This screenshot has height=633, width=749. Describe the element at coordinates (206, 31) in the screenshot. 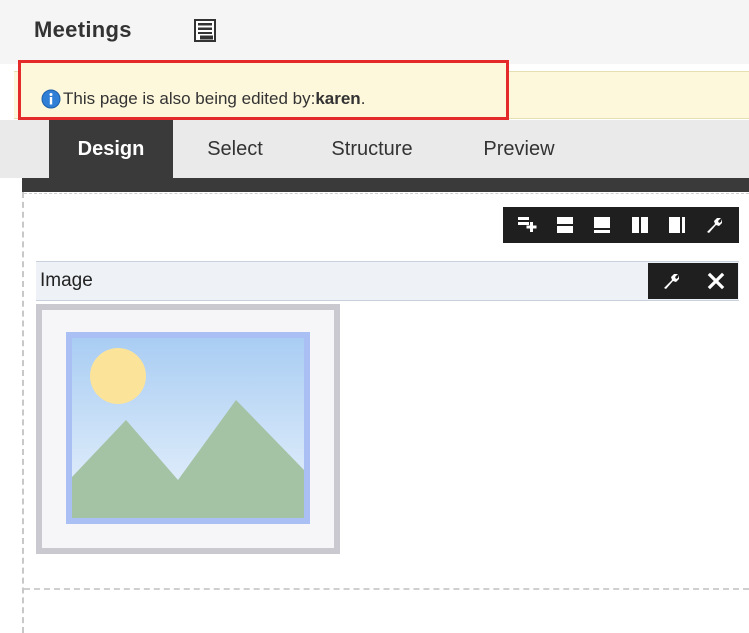

I see `page-properties-icon` at that location.